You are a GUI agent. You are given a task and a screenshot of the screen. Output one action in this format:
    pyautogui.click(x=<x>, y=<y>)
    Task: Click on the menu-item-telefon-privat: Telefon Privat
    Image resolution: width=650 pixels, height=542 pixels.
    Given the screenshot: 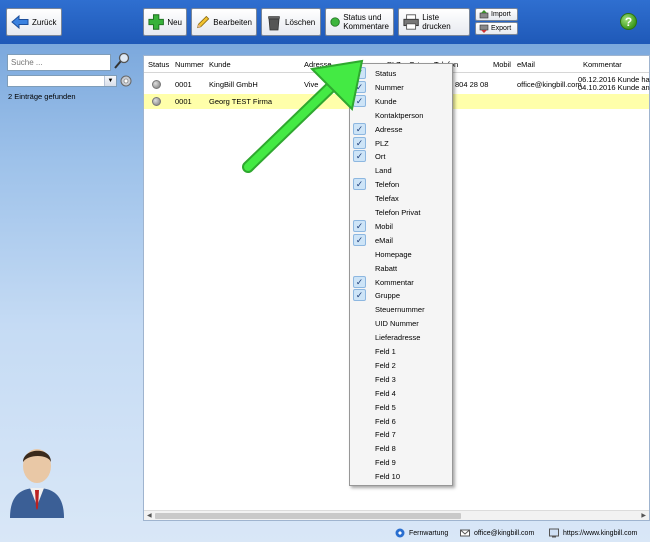 What is the action you would take?
    pyautogui.click(x=401, y=212)
    